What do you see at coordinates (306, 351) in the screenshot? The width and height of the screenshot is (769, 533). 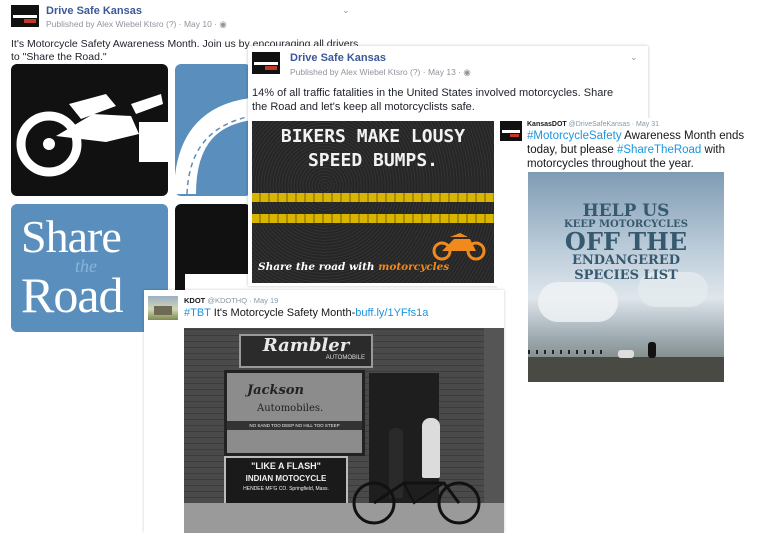 I see `rambler-sign: Rambler AUTOMOBILE` at bounding box center [306, 351].